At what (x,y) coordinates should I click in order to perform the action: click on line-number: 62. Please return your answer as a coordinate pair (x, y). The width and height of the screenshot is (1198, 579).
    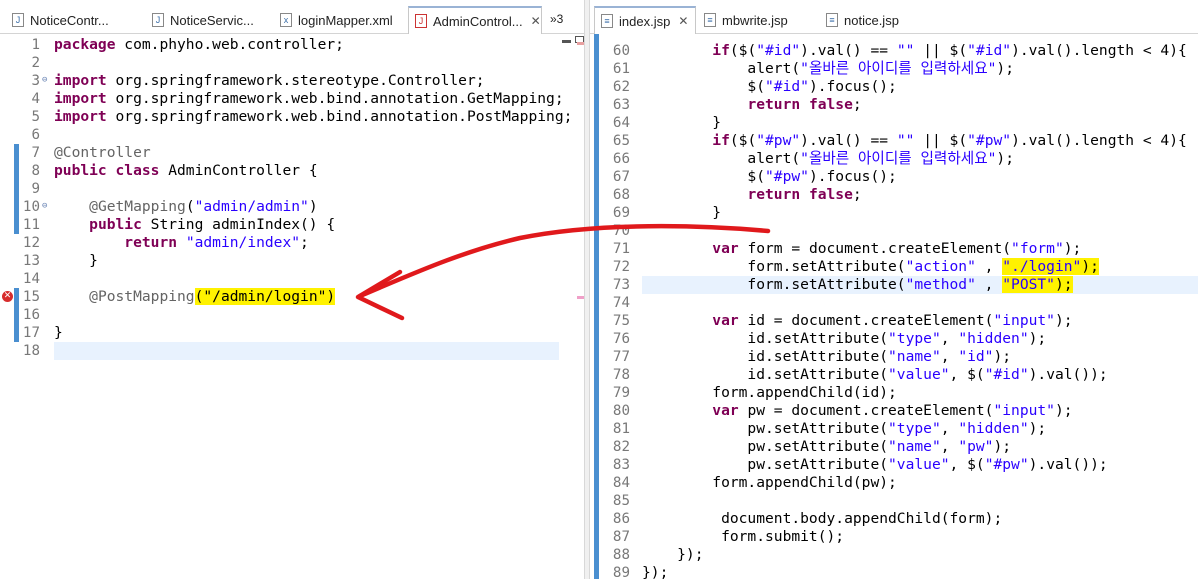
    Looking at the image, I should click on (621, 87).